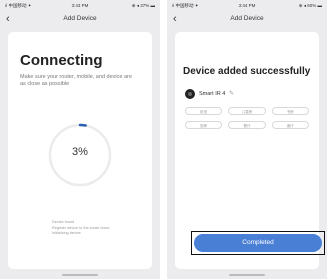 Image resolution: width=327 pixels, height=279 pixels. Describe the element at coordinates (310, 5) in the screenshot. I see `battery-indicator: ⊕ ◂ 60% ▬` at that location.